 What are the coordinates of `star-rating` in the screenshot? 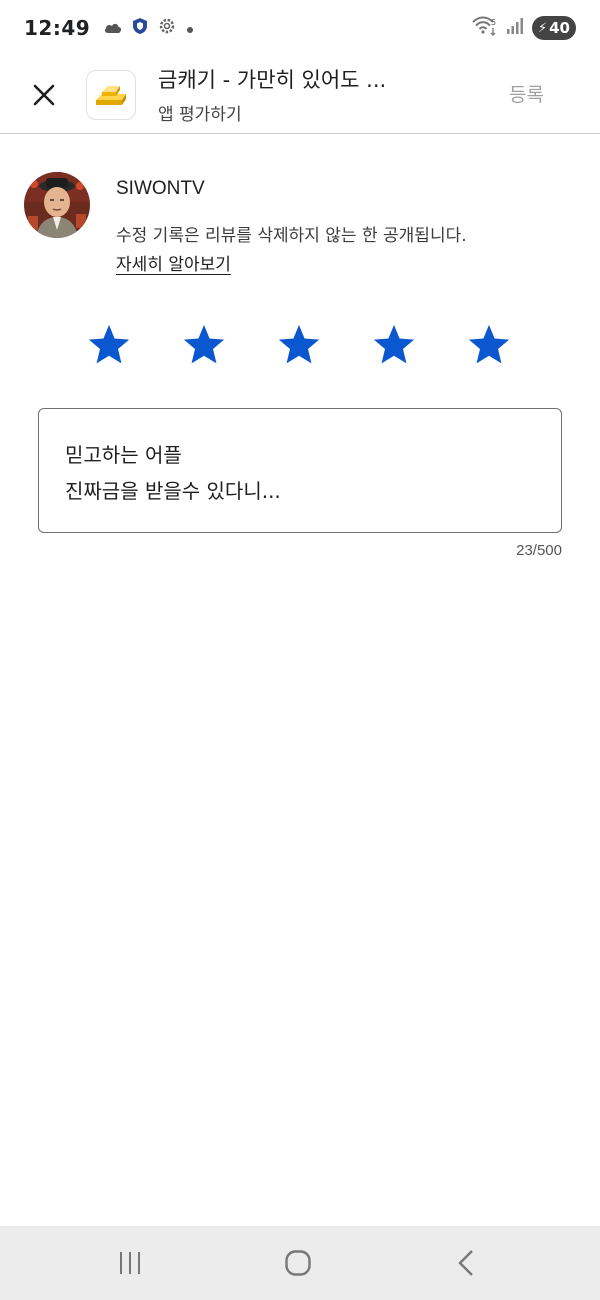 It's located at (300, 347).